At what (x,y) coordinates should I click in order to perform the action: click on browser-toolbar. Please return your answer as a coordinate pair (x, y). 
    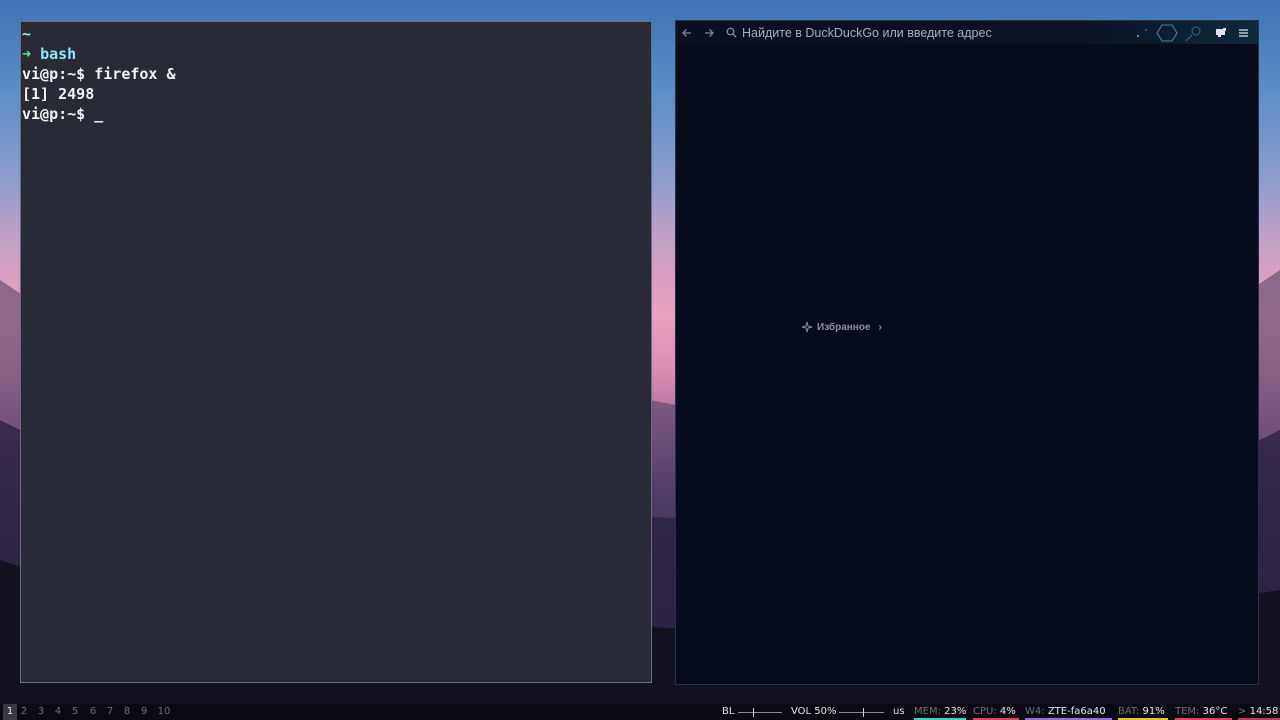
    Looking at the image, I should click on (967, 32).